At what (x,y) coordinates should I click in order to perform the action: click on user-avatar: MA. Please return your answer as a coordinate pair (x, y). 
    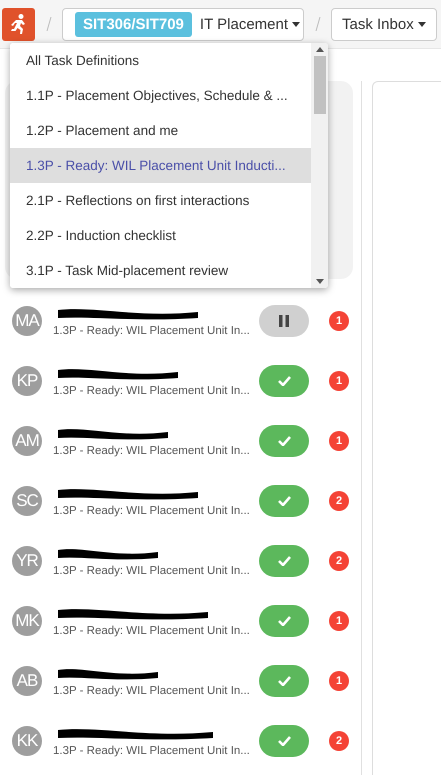
    Looking at the image, I should click on (27, 321).